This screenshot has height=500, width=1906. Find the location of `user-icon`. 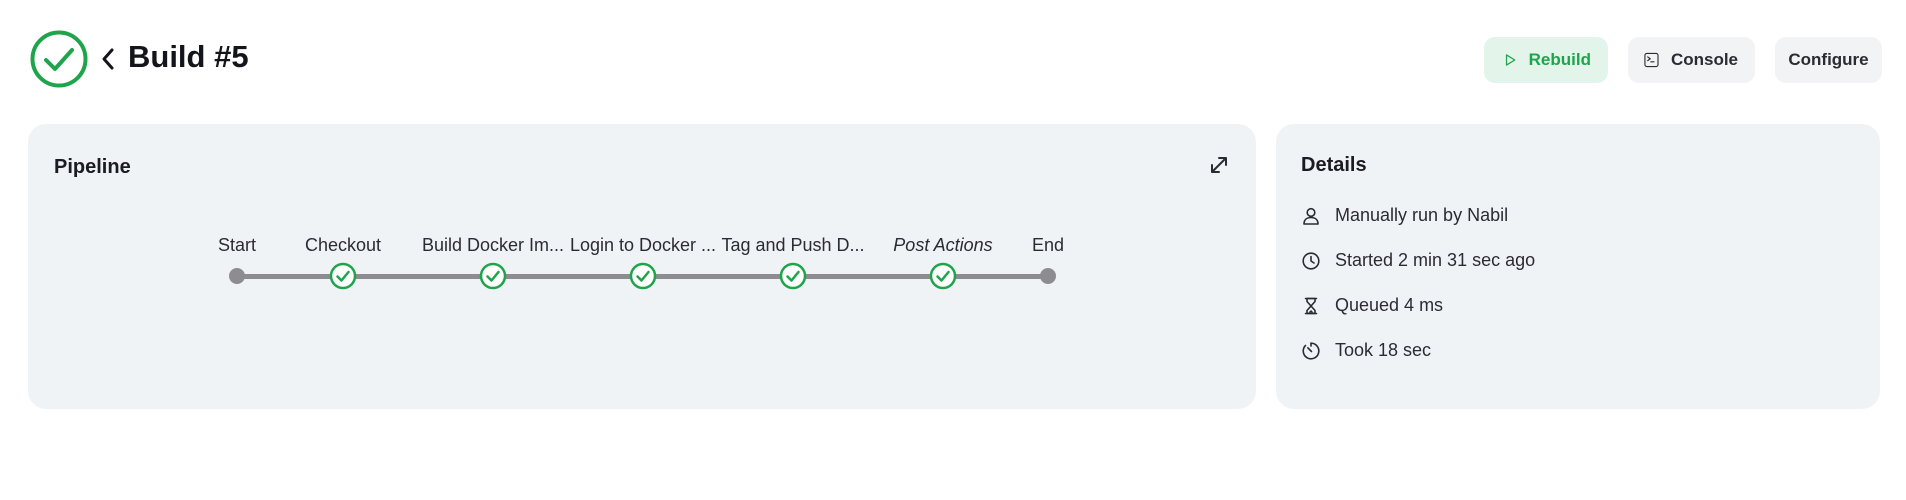

user-icon is located at coordinates (1311, 216).